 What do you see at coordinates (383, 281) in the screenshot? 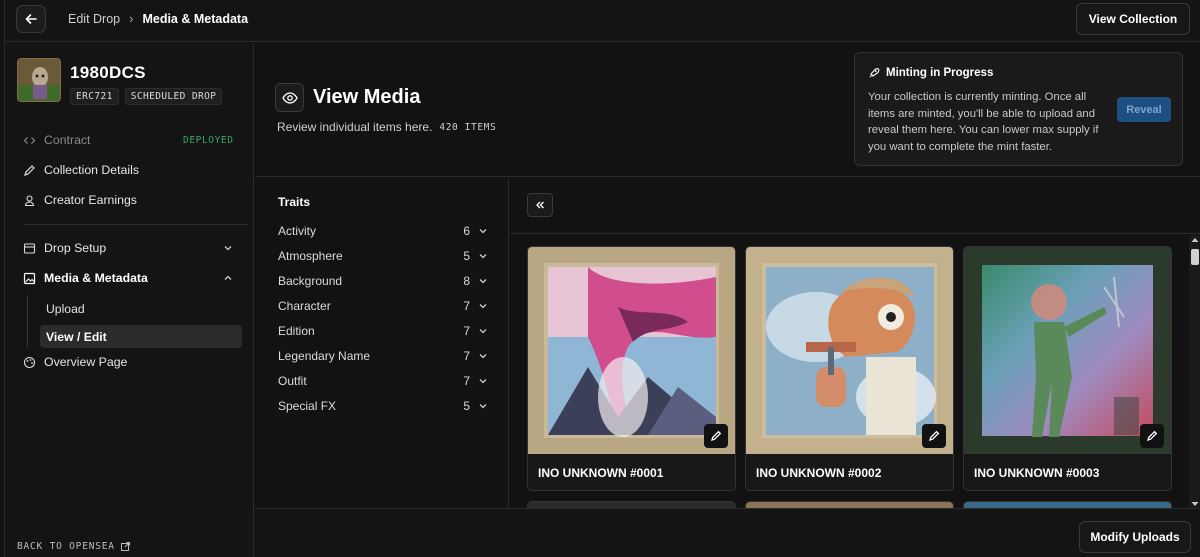
I see `trait-row: Background 8` at bounding box center [383, 281].